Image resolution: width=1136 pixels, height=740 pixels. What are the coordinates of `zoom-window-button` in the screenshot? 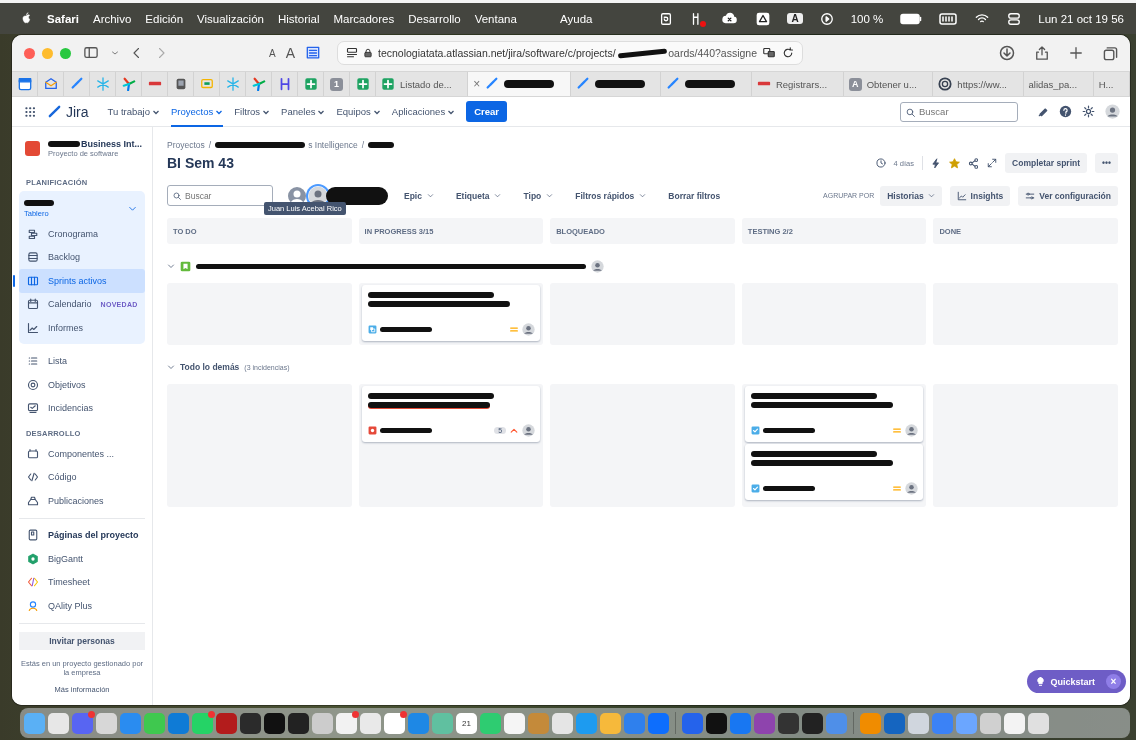 It's located at (65, 53).